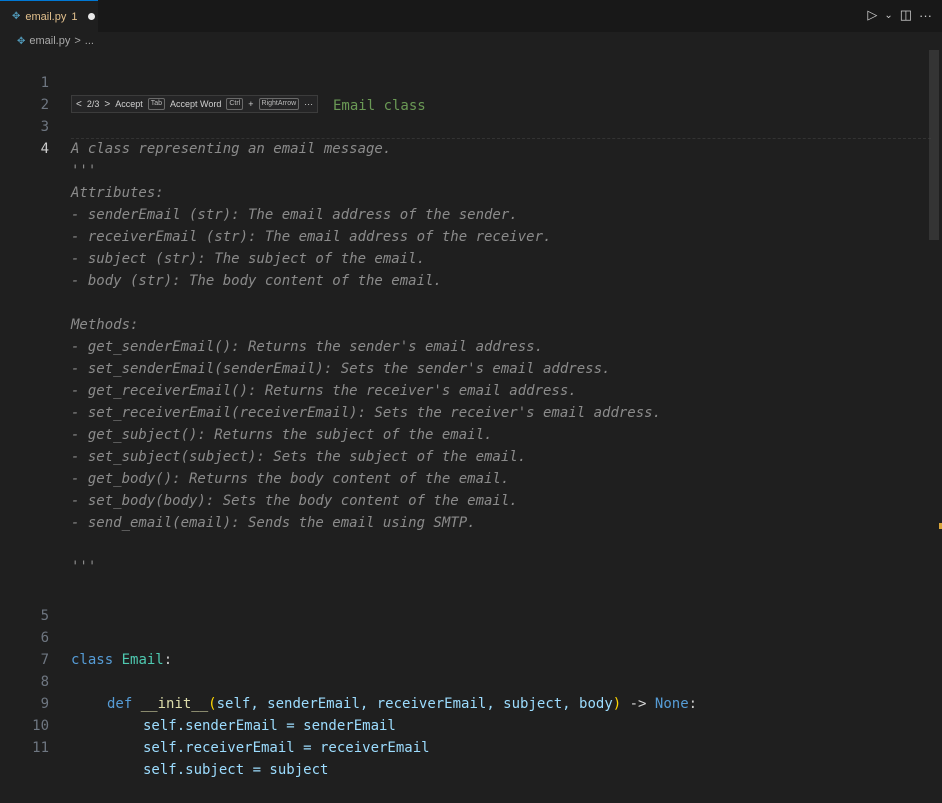 This screenshot has width=942, height=803. I want to click on code-line: 11 self.subject = subject, so click(465, 746).